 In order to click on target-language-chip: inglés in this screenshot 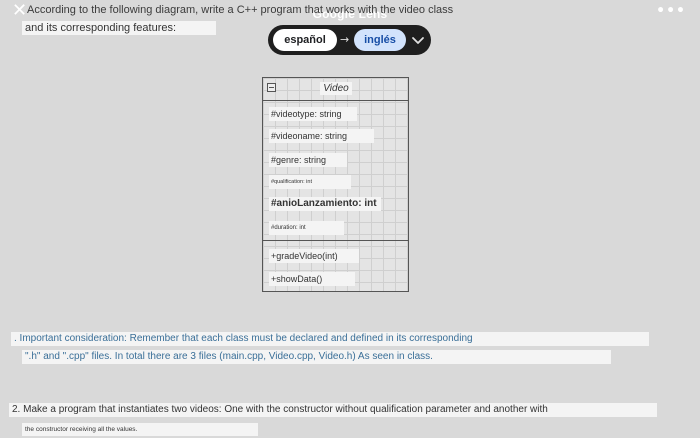, I will do `click(380, 40)`.